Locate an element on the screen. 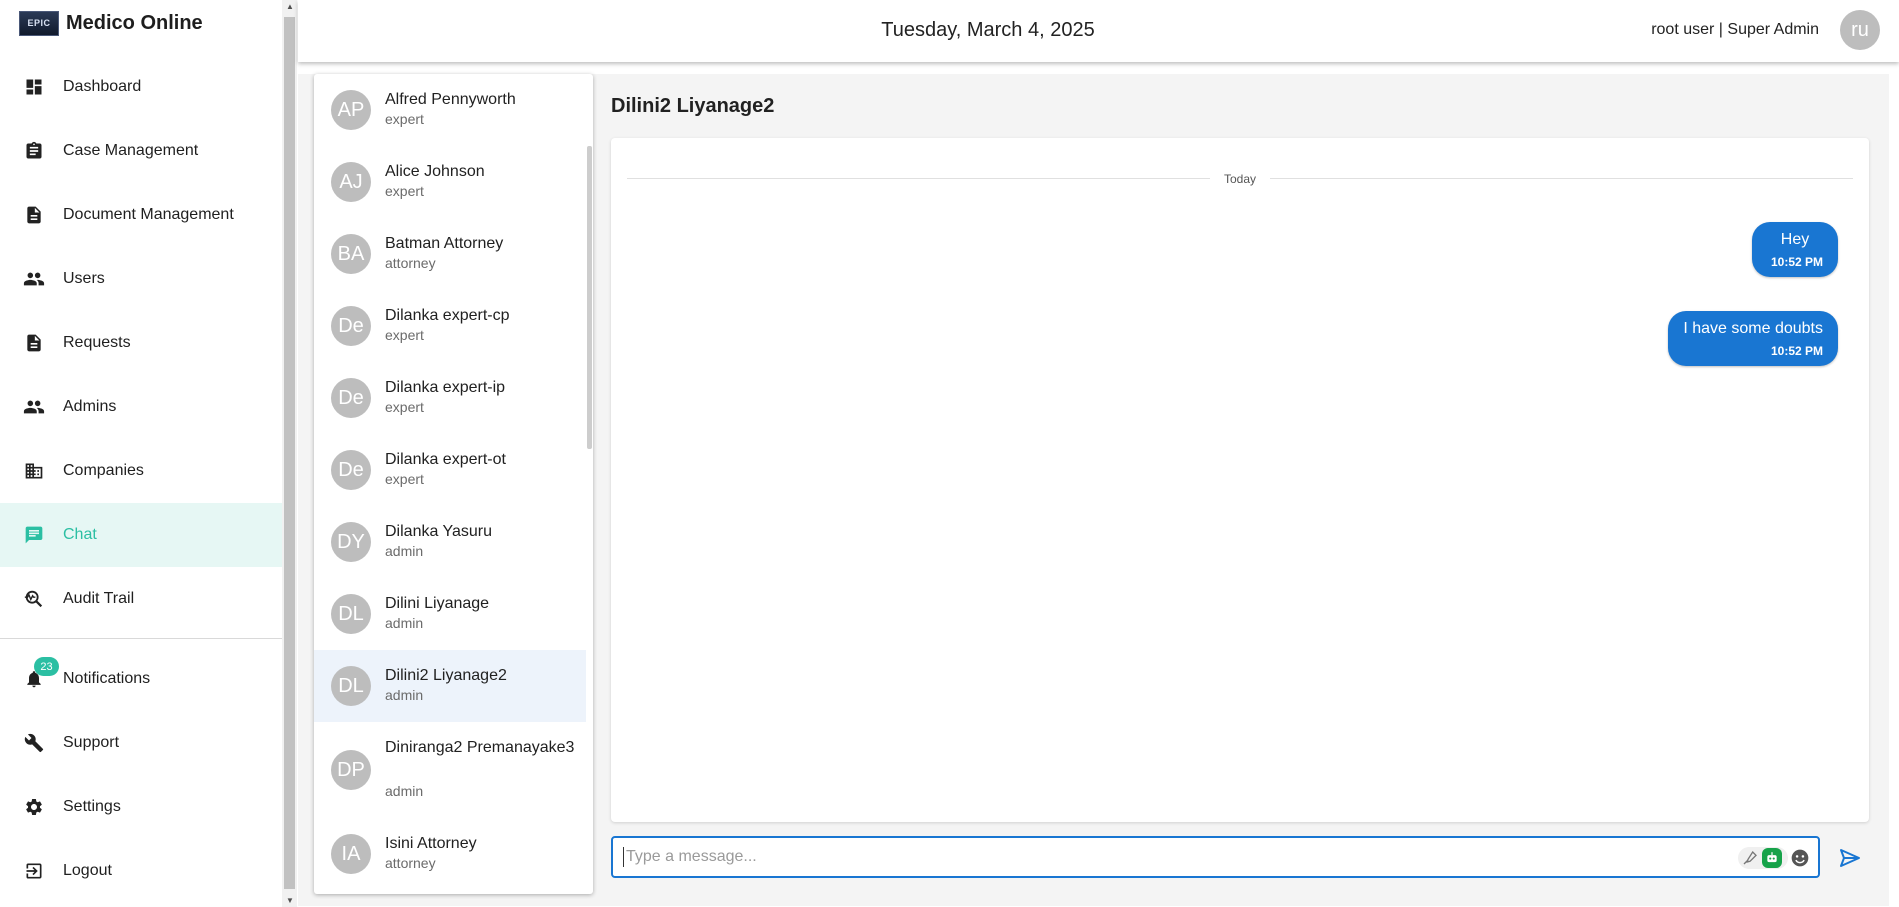 This screenshot has height=907, width=1899. brand-logo: EPIC is located at coordinates (39, 23).